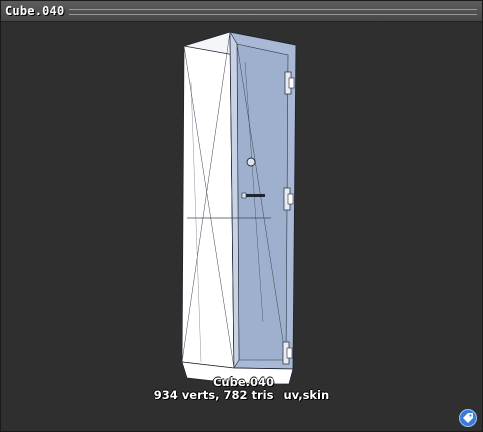 Image resolution: width=483 pixels, height=432 pixels. I want to click on mesh-attributes: uv,skin, so click(306, 395).